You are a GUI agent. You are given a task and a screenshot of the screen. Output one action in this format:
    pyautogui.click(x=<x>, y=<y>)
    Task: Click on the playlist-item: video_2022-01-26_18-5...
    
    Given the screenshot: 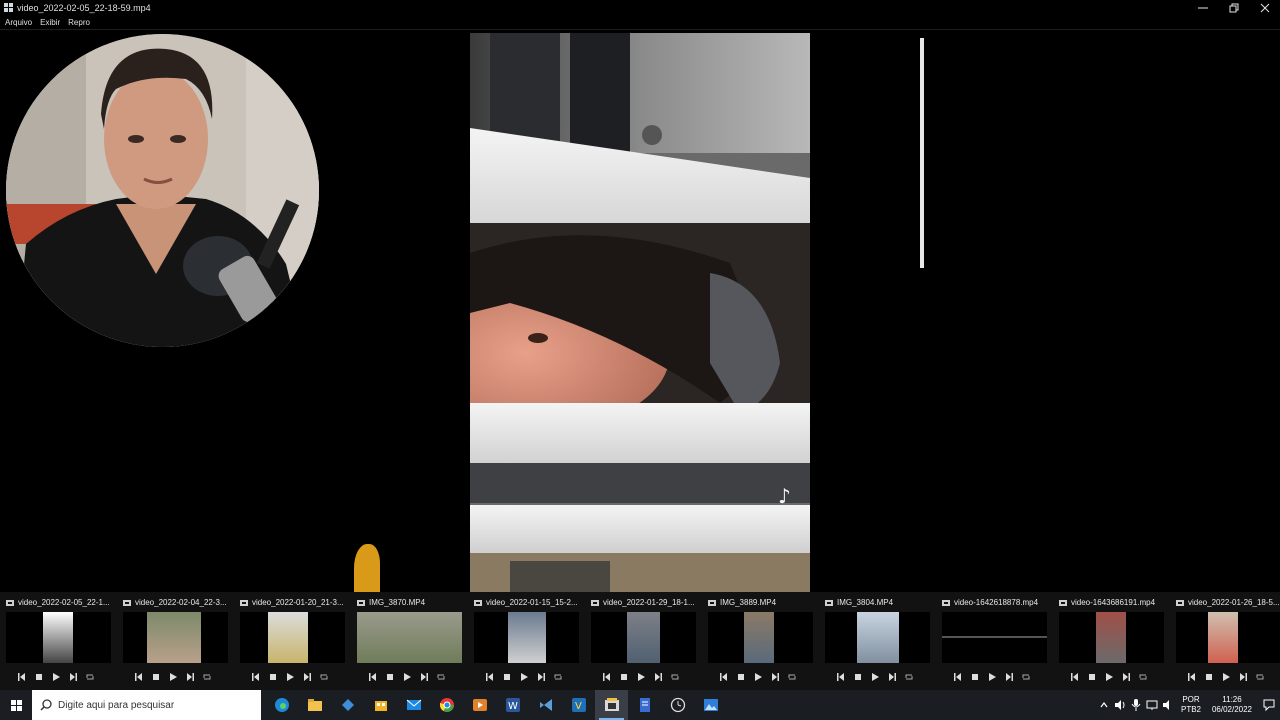 What is the action you would take?
    pyautogui.click(x=1225, y=641)
    